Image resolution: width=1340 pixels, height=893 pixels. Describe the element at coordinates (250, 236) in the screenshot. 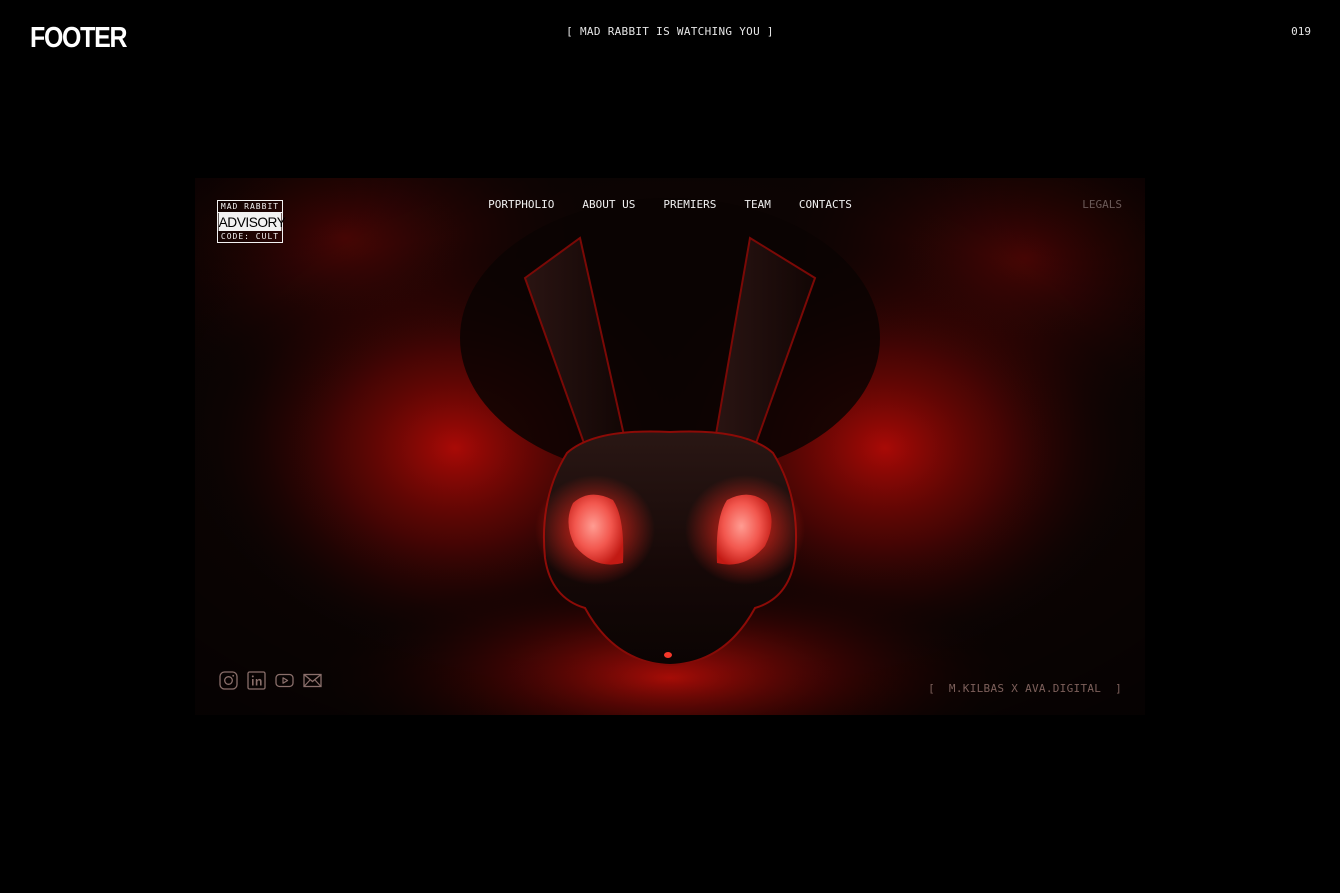

I see `advisory-badge-bottom: CODE: CULT` at that location.